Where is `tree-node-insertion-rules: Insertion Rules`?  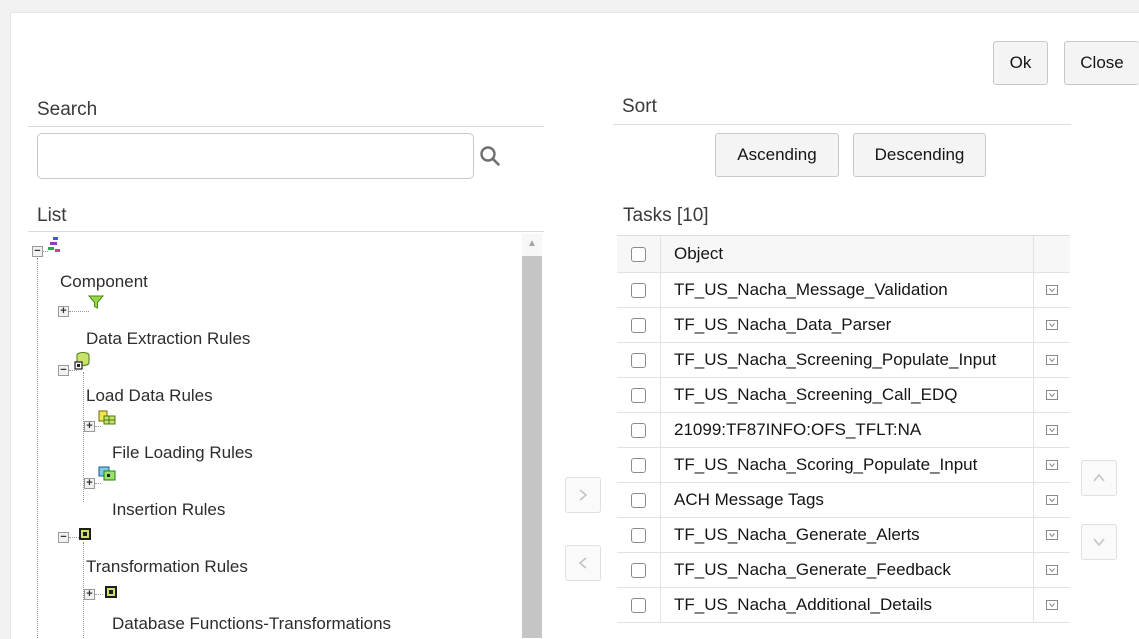 tree-node-insertion-rules: Insertion Rules is located at coordinates (168, 510).